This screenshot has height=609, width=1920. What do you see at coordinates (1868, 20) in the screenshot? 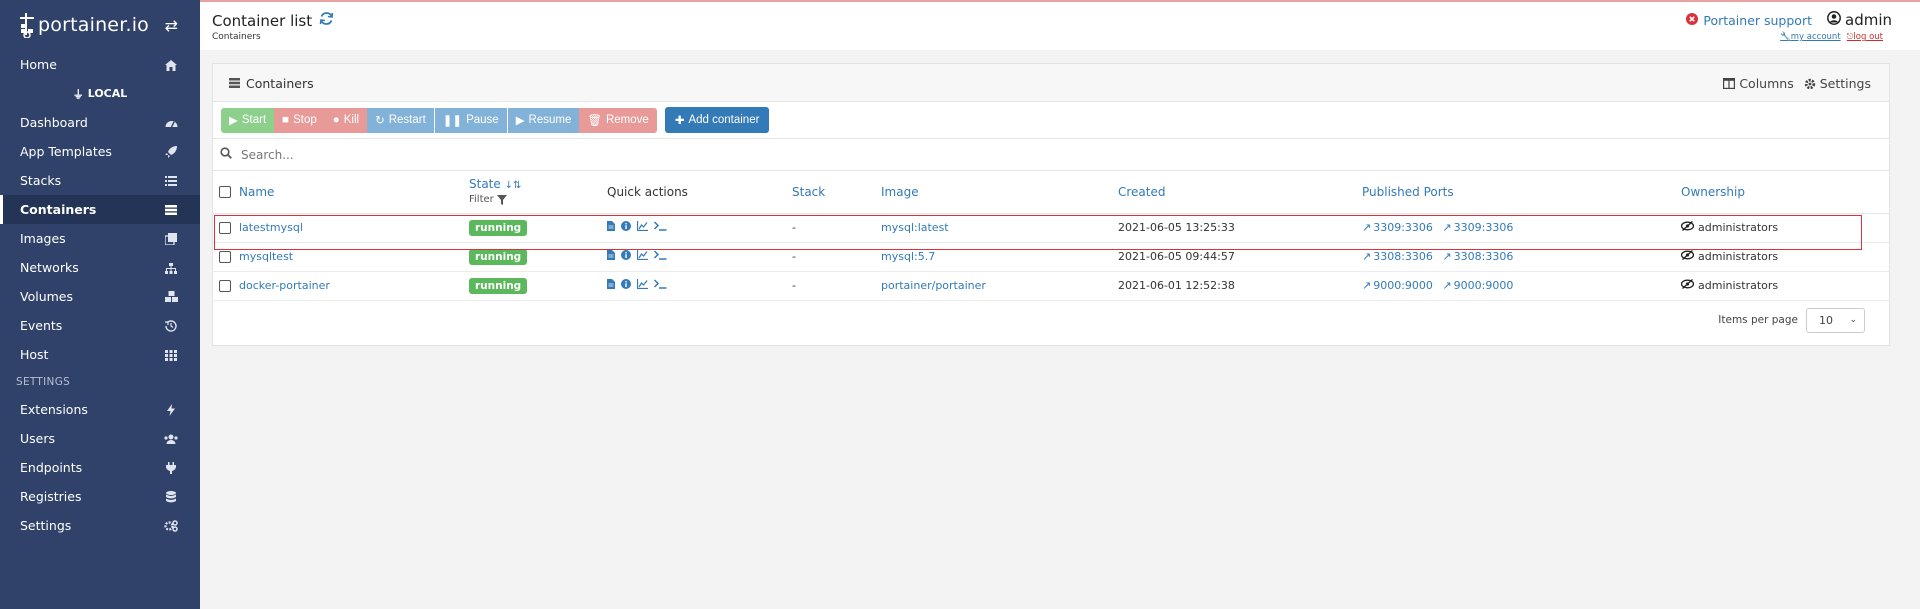
I see `user-name: admin` at bounding box center [1868, 20].